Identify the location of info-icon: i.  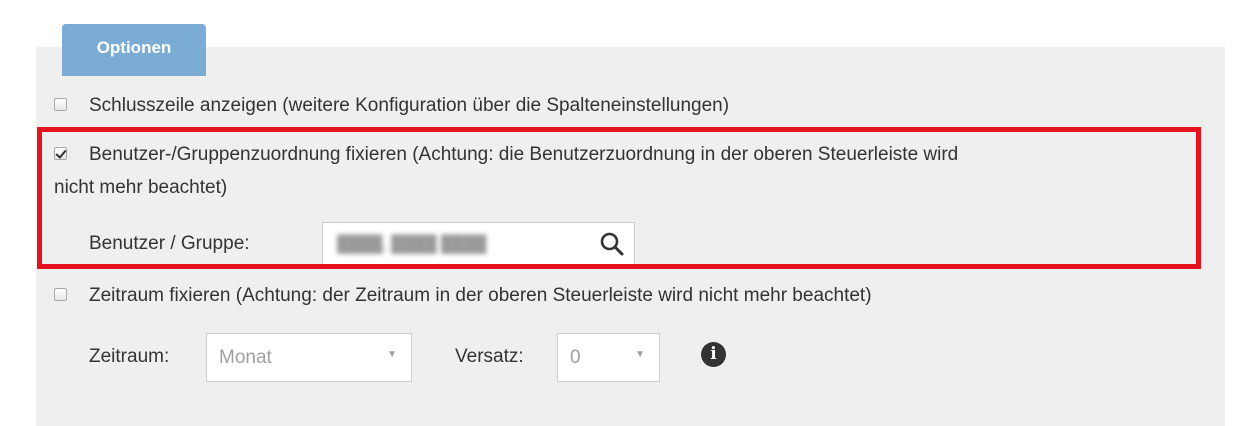
(713, 354).